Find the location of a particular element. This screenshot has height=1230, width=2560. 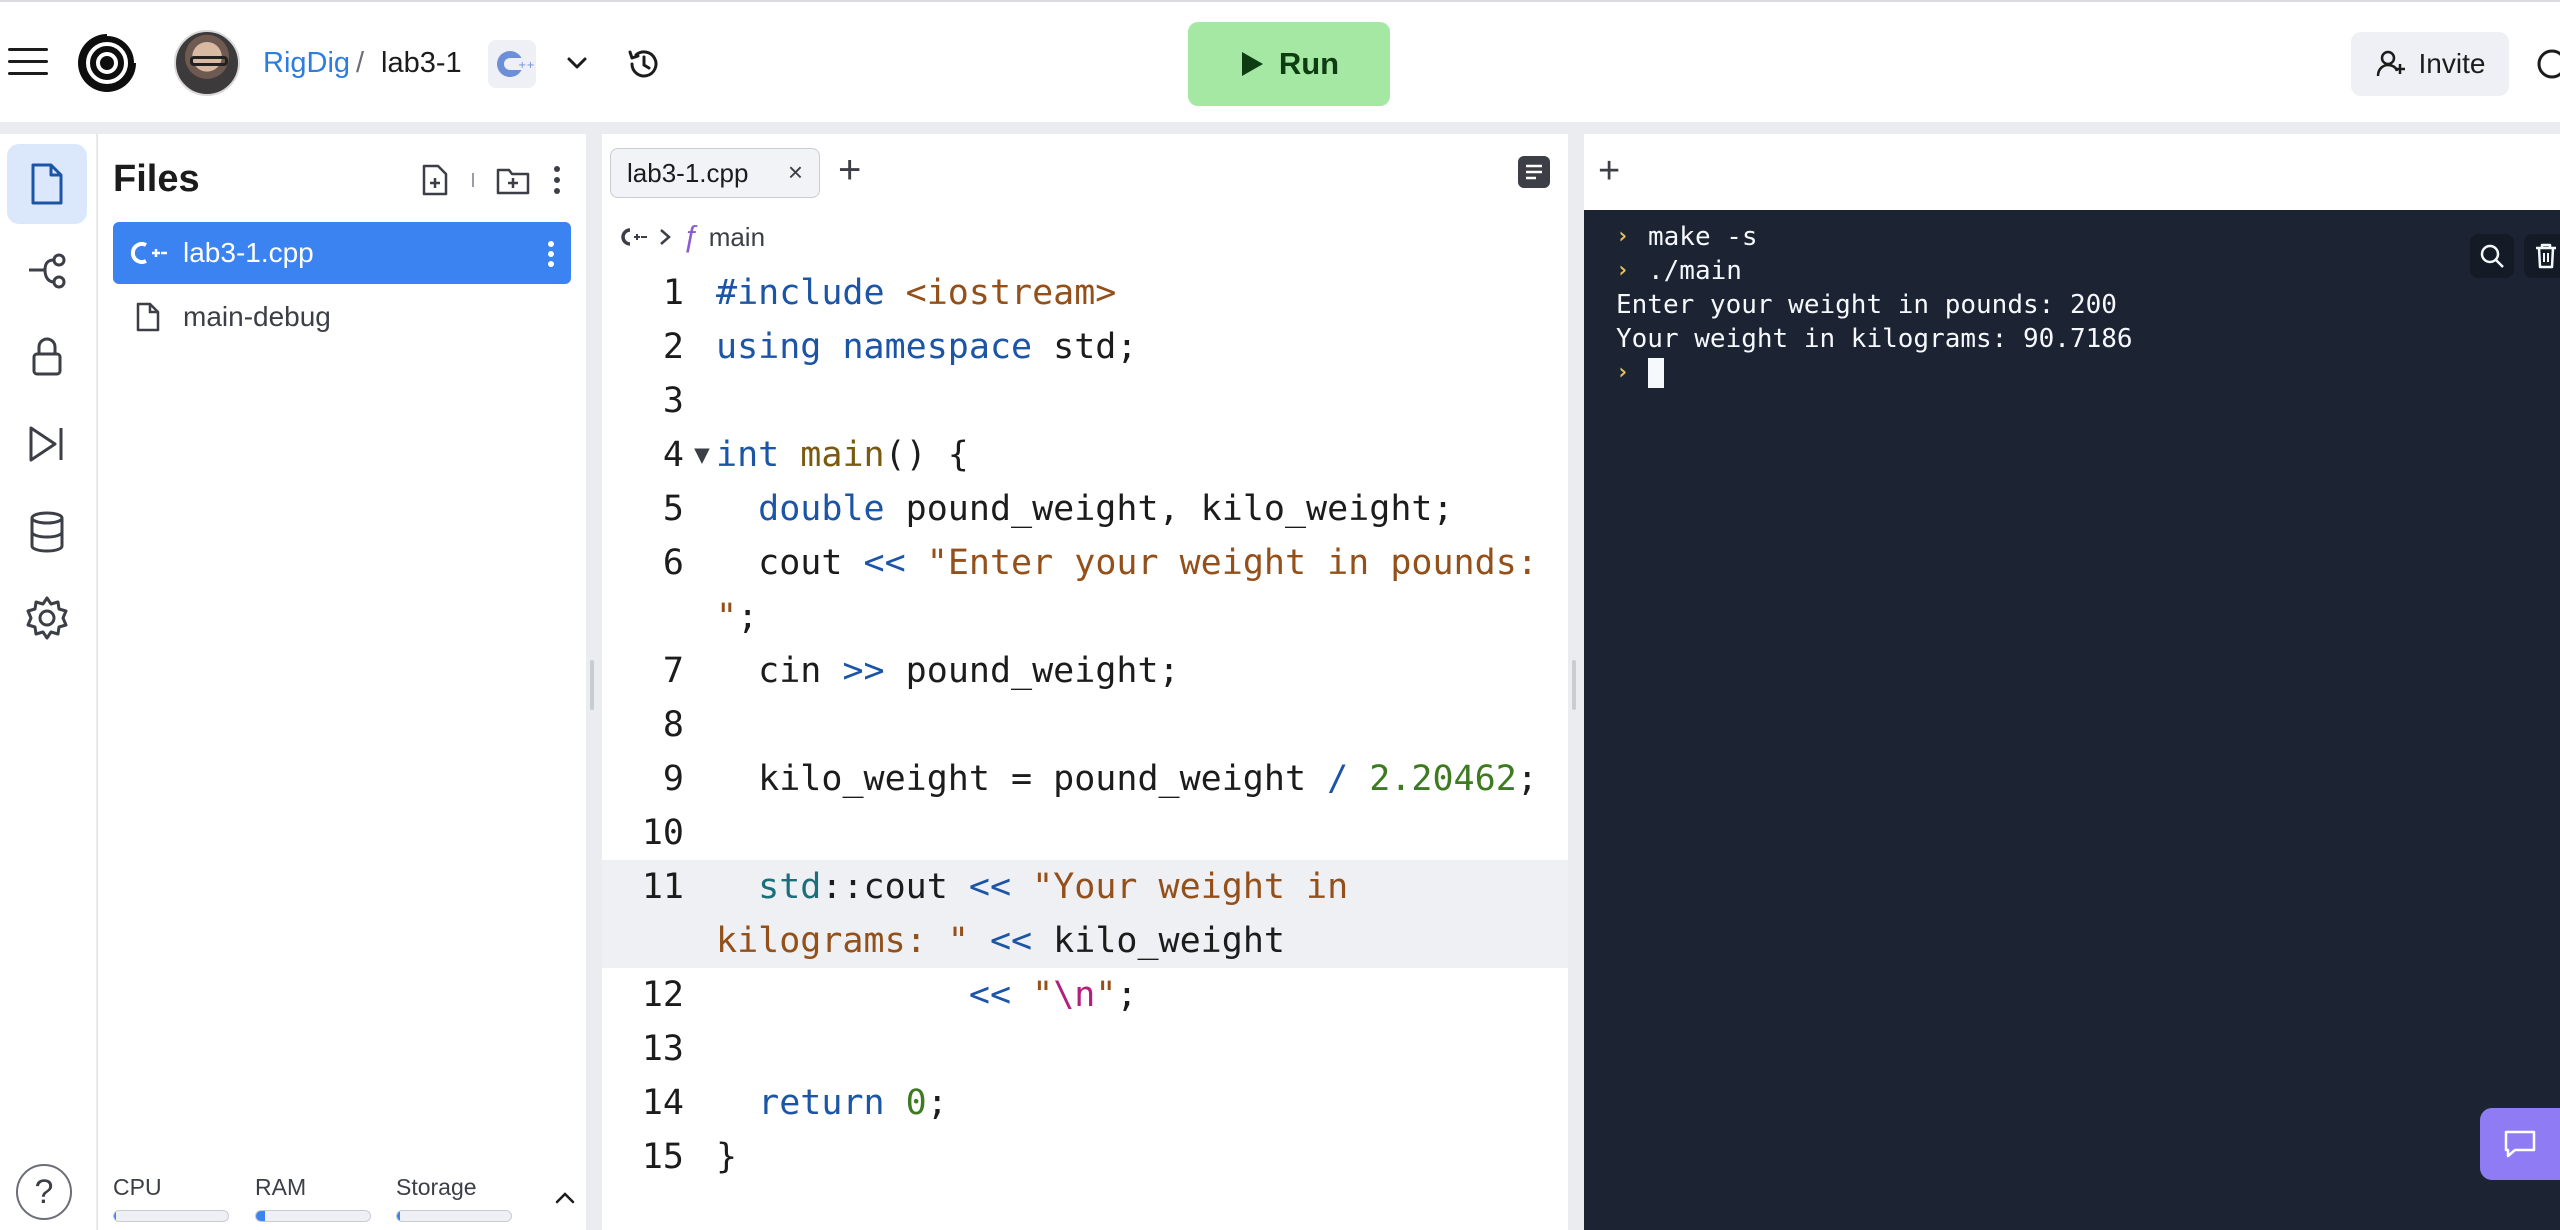

help-icon: ? is located at coordinates (44, 1192).